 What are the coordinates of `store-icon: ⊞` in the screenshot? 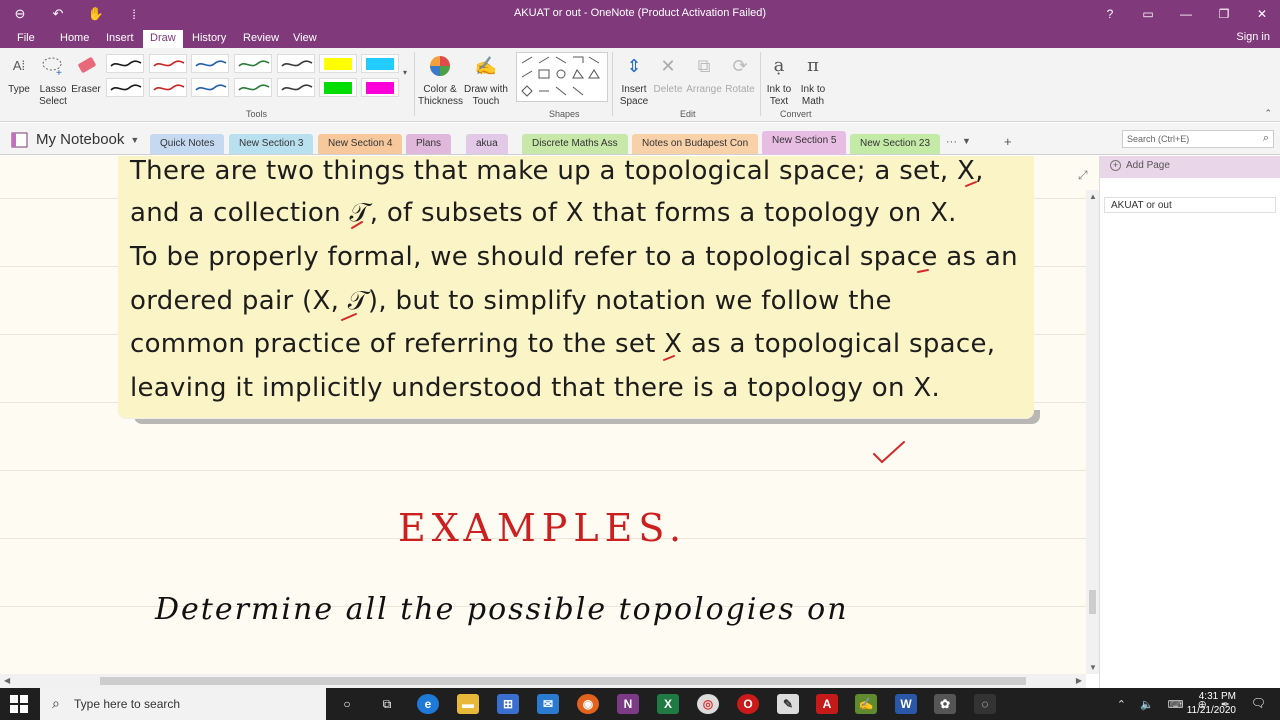 It's located at (508, 704).